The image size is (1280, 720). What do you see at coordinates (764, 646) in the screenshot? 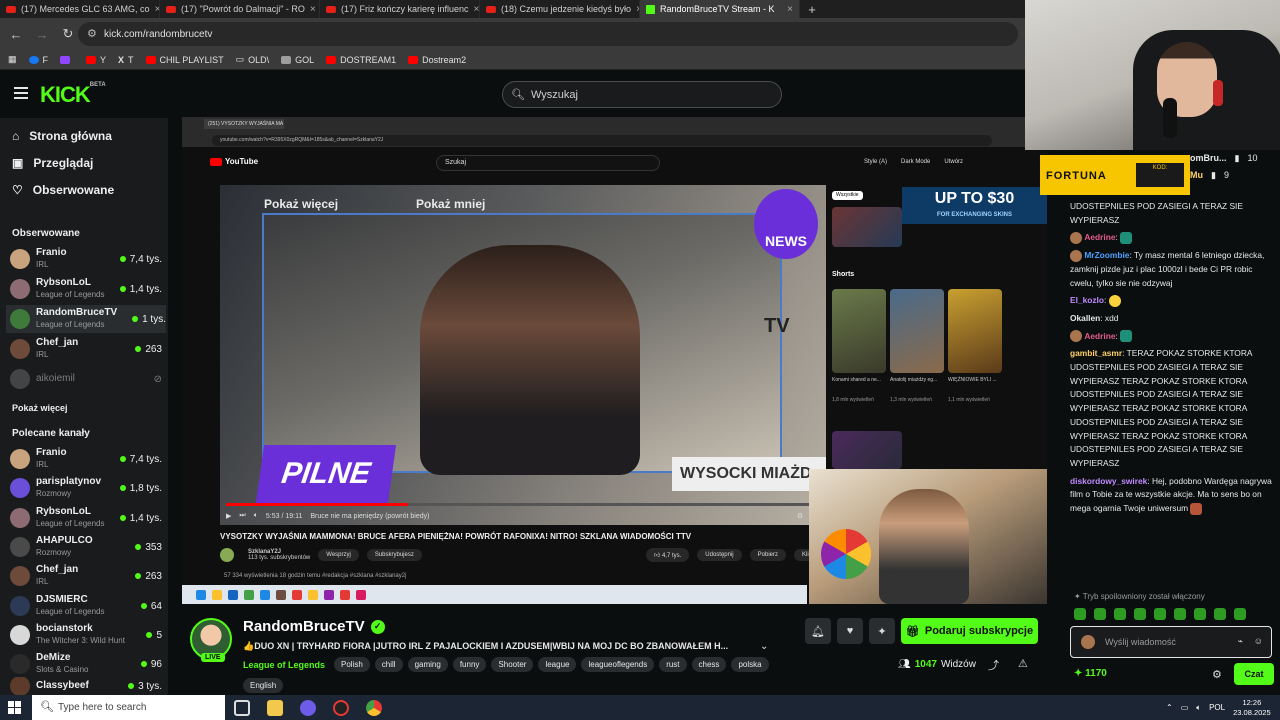
I see `chevron-down-icon: ⌄` at bounding box center [764, 646].